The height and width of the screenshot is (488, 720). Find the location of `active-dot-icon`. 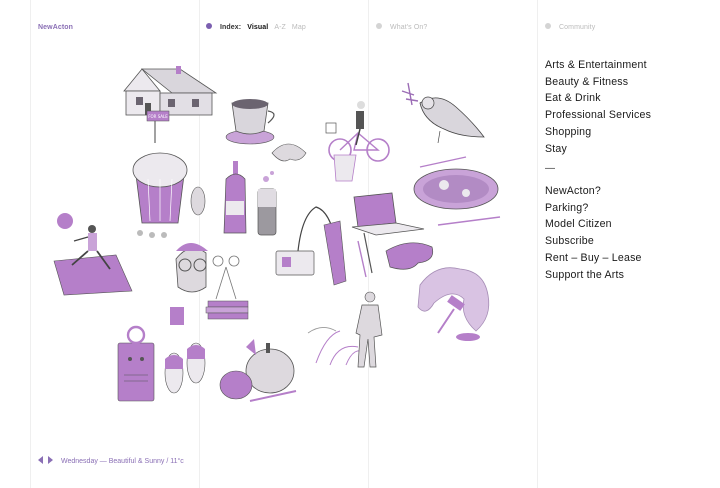

active-dot-icon is located at coordinates (209, 26).